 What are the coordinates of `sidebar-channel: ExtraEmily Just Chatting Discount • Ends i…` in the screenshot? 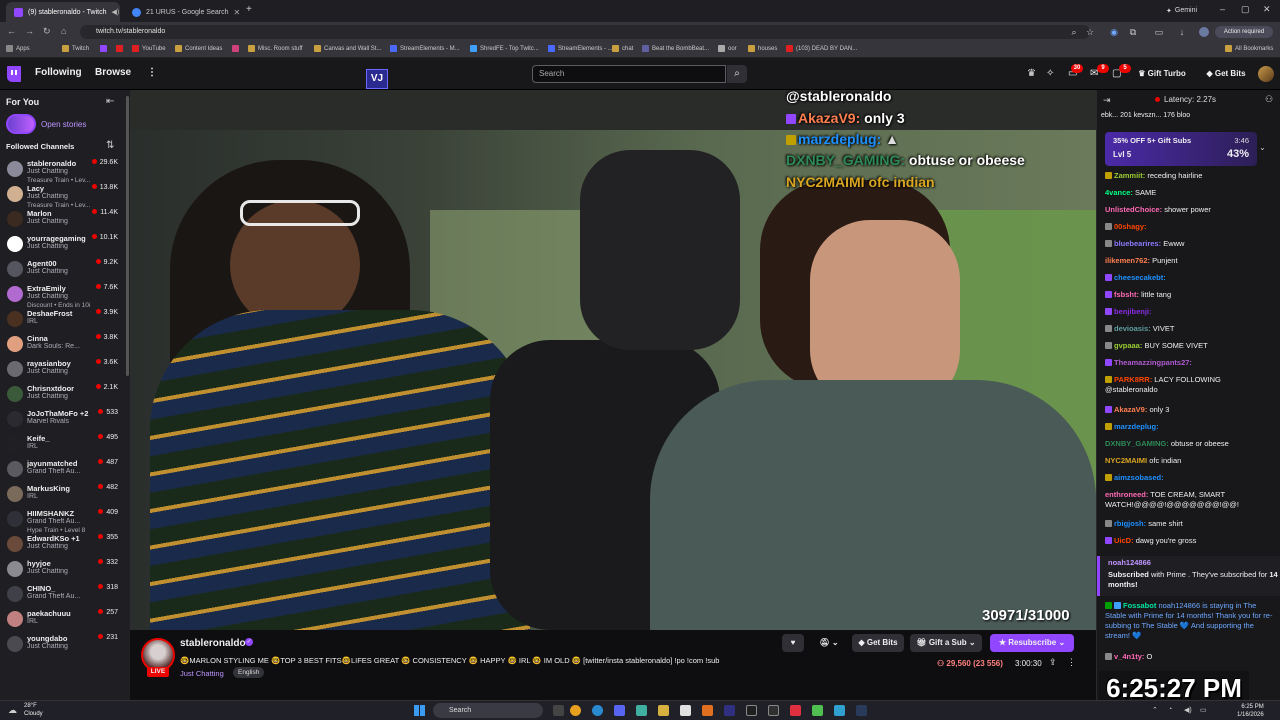 It's located at (65, 296).